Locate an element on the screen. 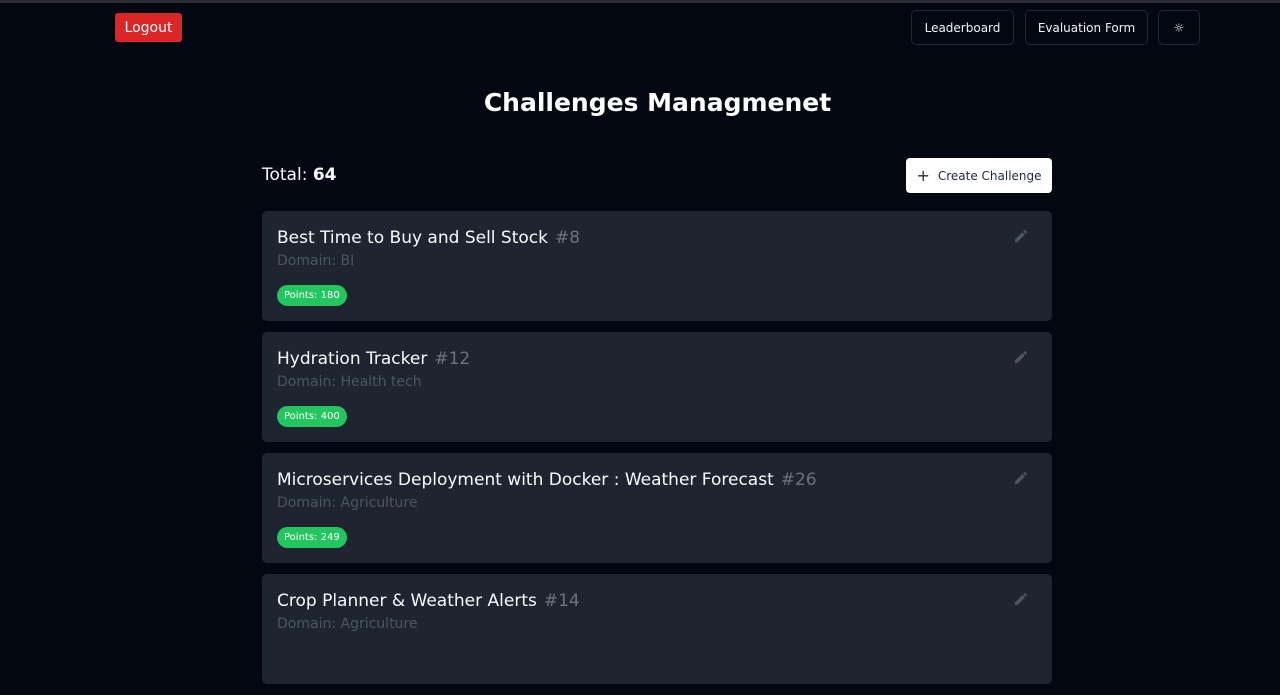 This screenshot has height=695, width=1280. total-count: Total: 64 is located at coordinates (299, 175).